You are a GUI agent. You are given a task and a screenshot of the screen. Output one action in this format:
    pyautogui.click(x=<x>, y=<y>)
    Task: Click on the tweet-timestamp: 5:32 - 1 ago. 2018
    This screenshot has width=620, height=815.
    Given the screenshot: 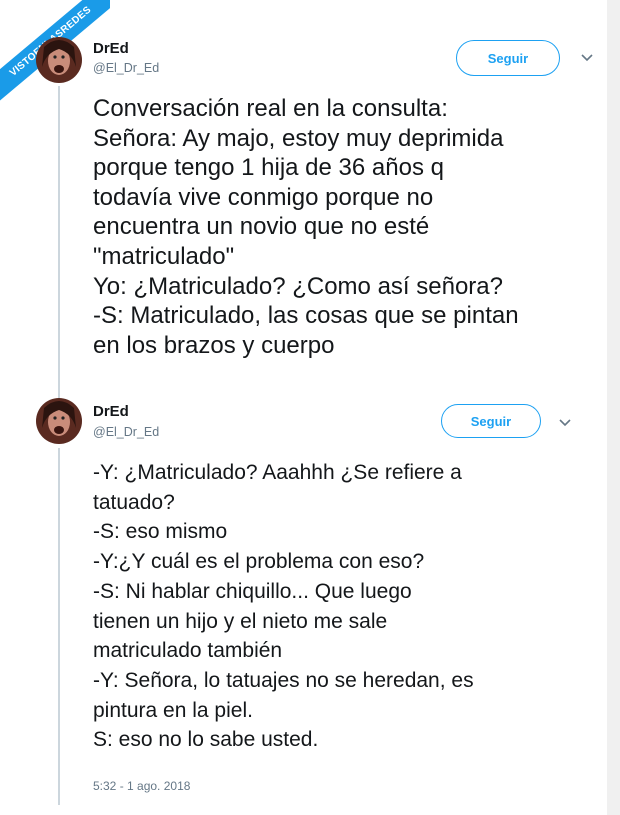 What is the action you would take?
    pyautogui.click(x=141, y=786)
    